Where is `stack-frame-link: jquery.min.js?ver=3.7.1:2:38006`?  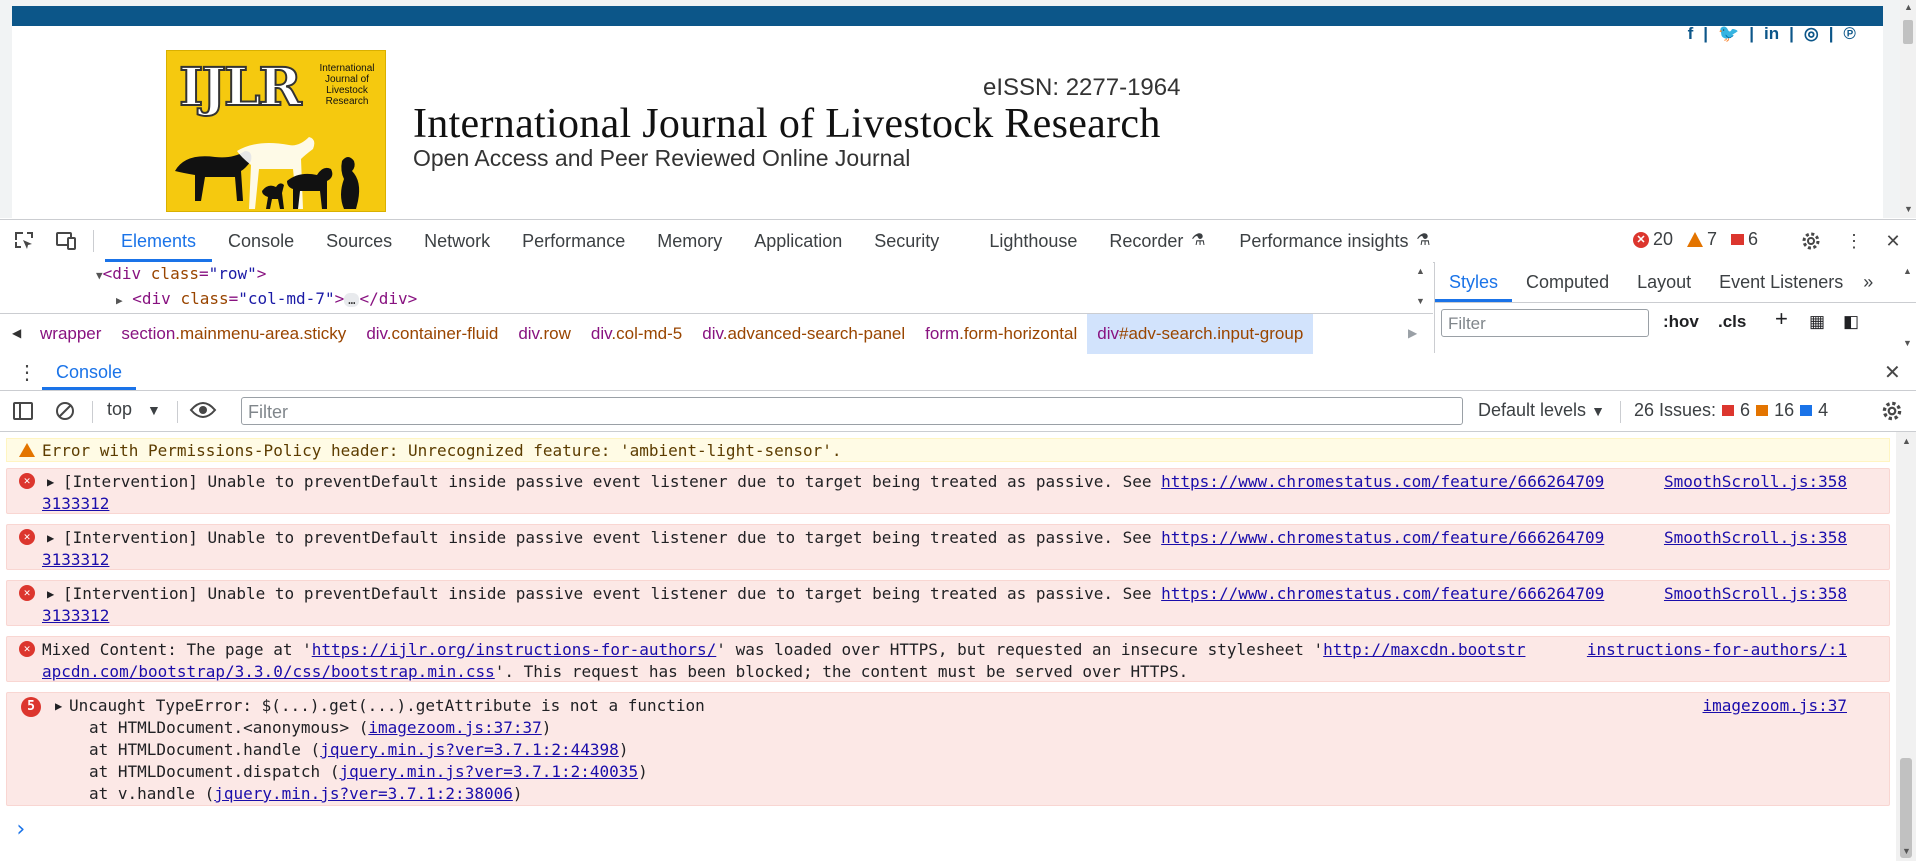
stack-frame-link: jquery.min.js?ver=3.7.1:2:38006 is located at coordinates (363, 793).